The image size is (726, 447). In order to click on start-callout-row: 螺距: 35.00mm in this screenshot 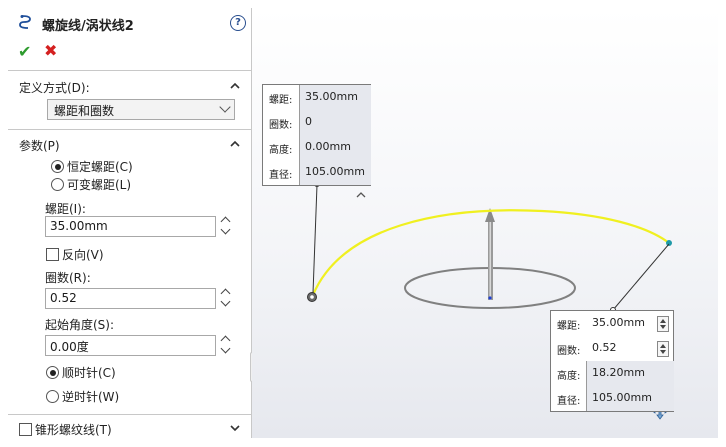, I will do `click(316, 97)`.